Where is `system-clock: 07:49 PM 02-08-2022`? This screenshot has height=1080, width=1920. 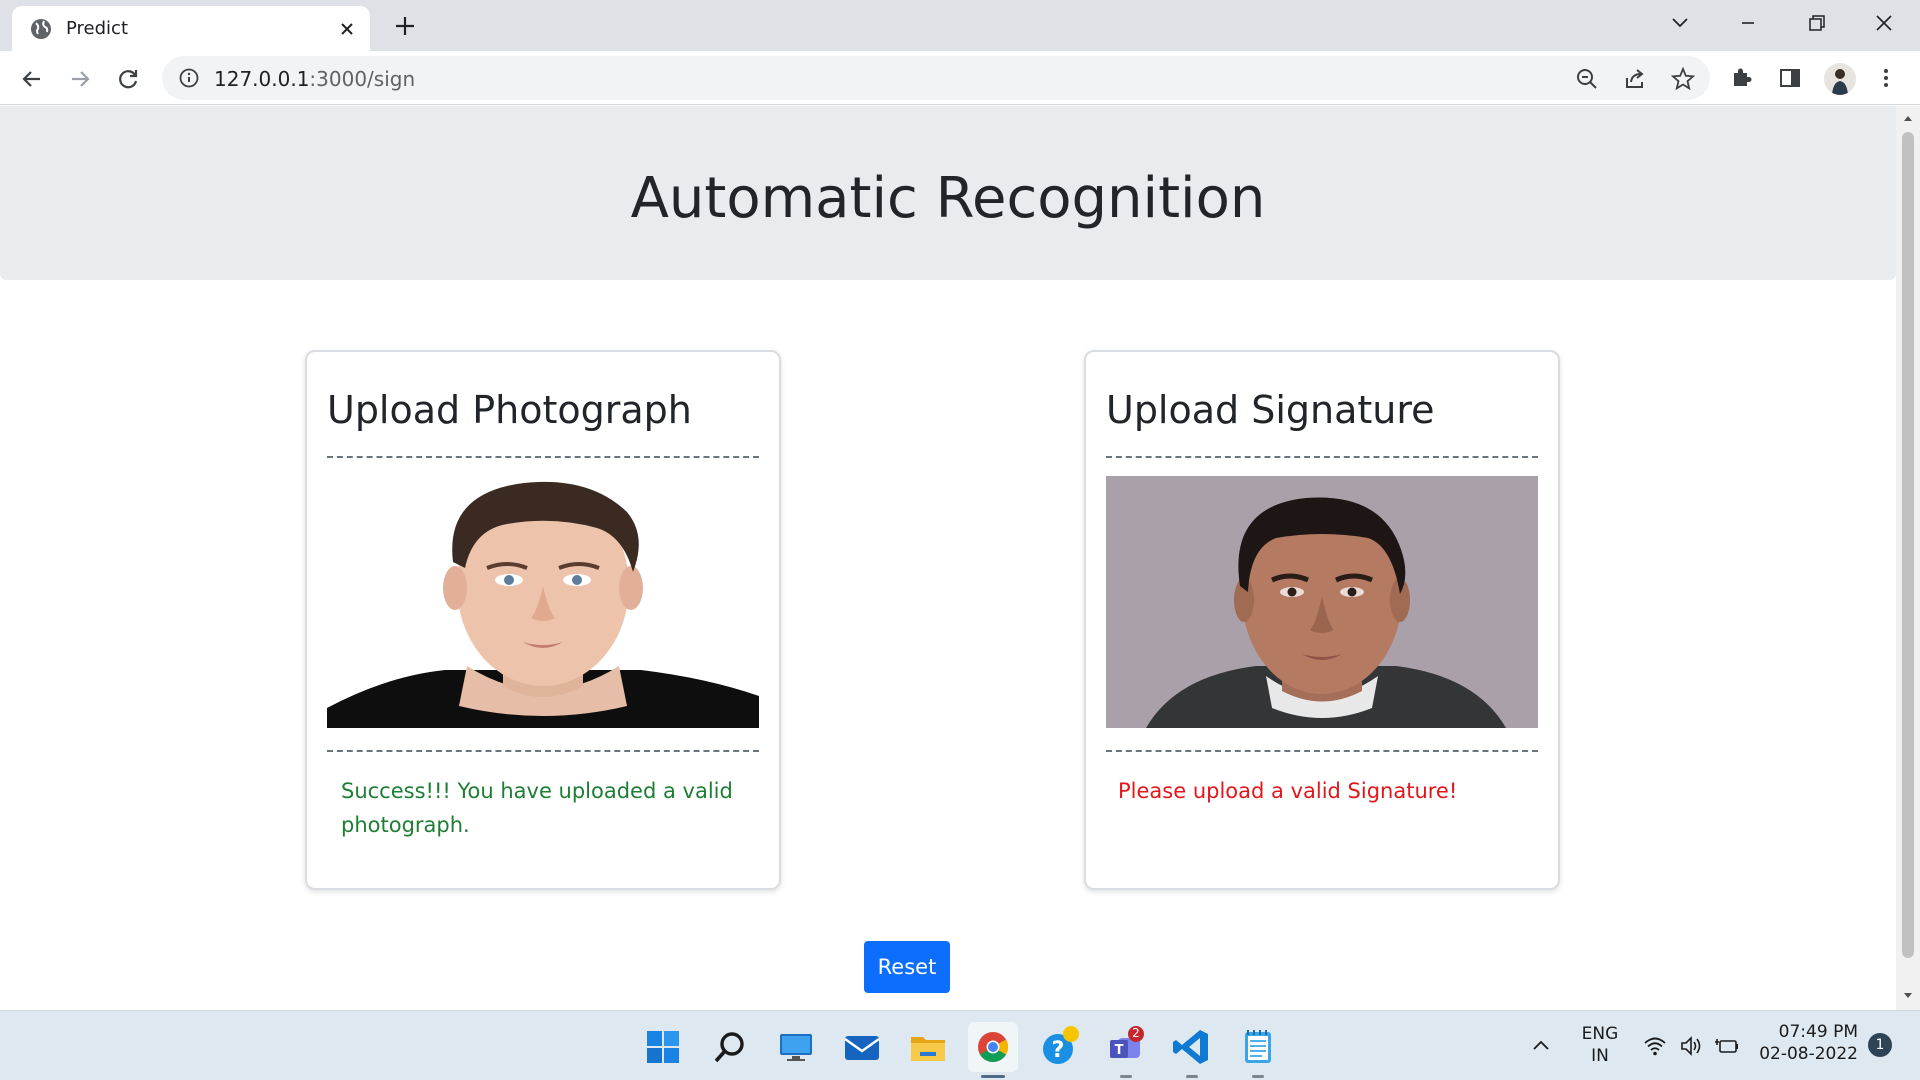 system-clock: 07:49 PM 02-08-2022 is located at coordinates (1805, 1043).